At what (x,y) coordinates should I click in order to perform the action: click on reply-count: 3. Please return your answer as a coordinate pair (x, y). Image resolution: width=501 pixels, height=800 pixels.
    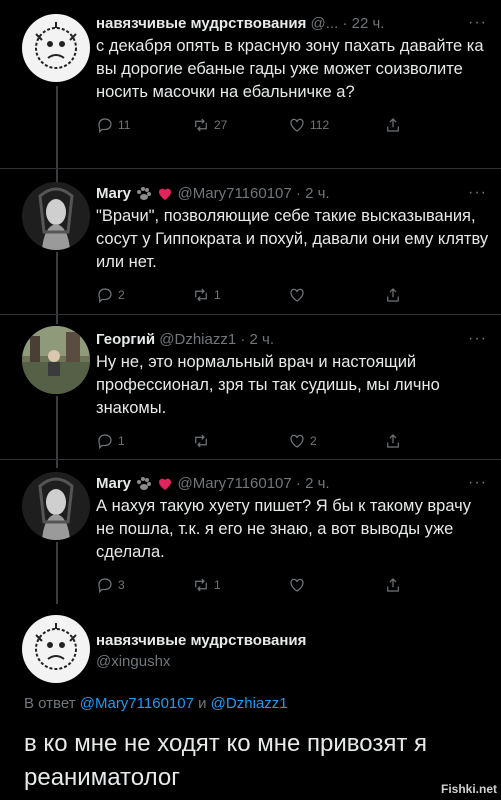
    Looking at the image, I should click on (121, 585).